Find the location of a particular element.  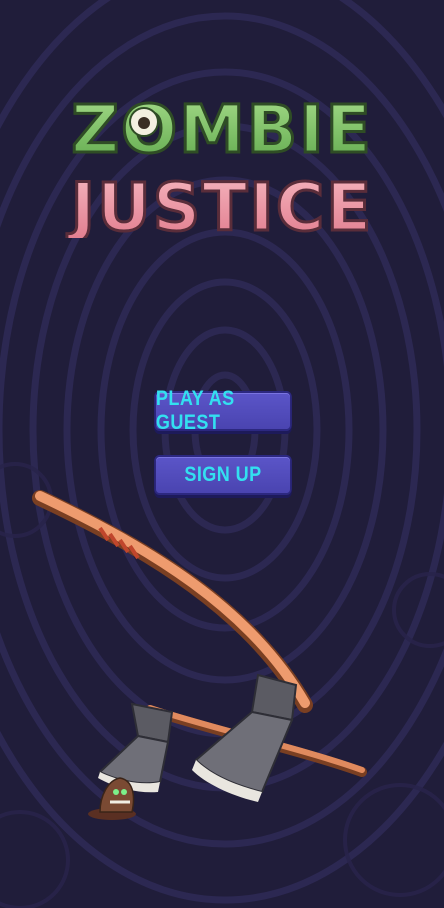

game-logo: ZOMBIE JUSTICE is located at coordinates (219, 164).